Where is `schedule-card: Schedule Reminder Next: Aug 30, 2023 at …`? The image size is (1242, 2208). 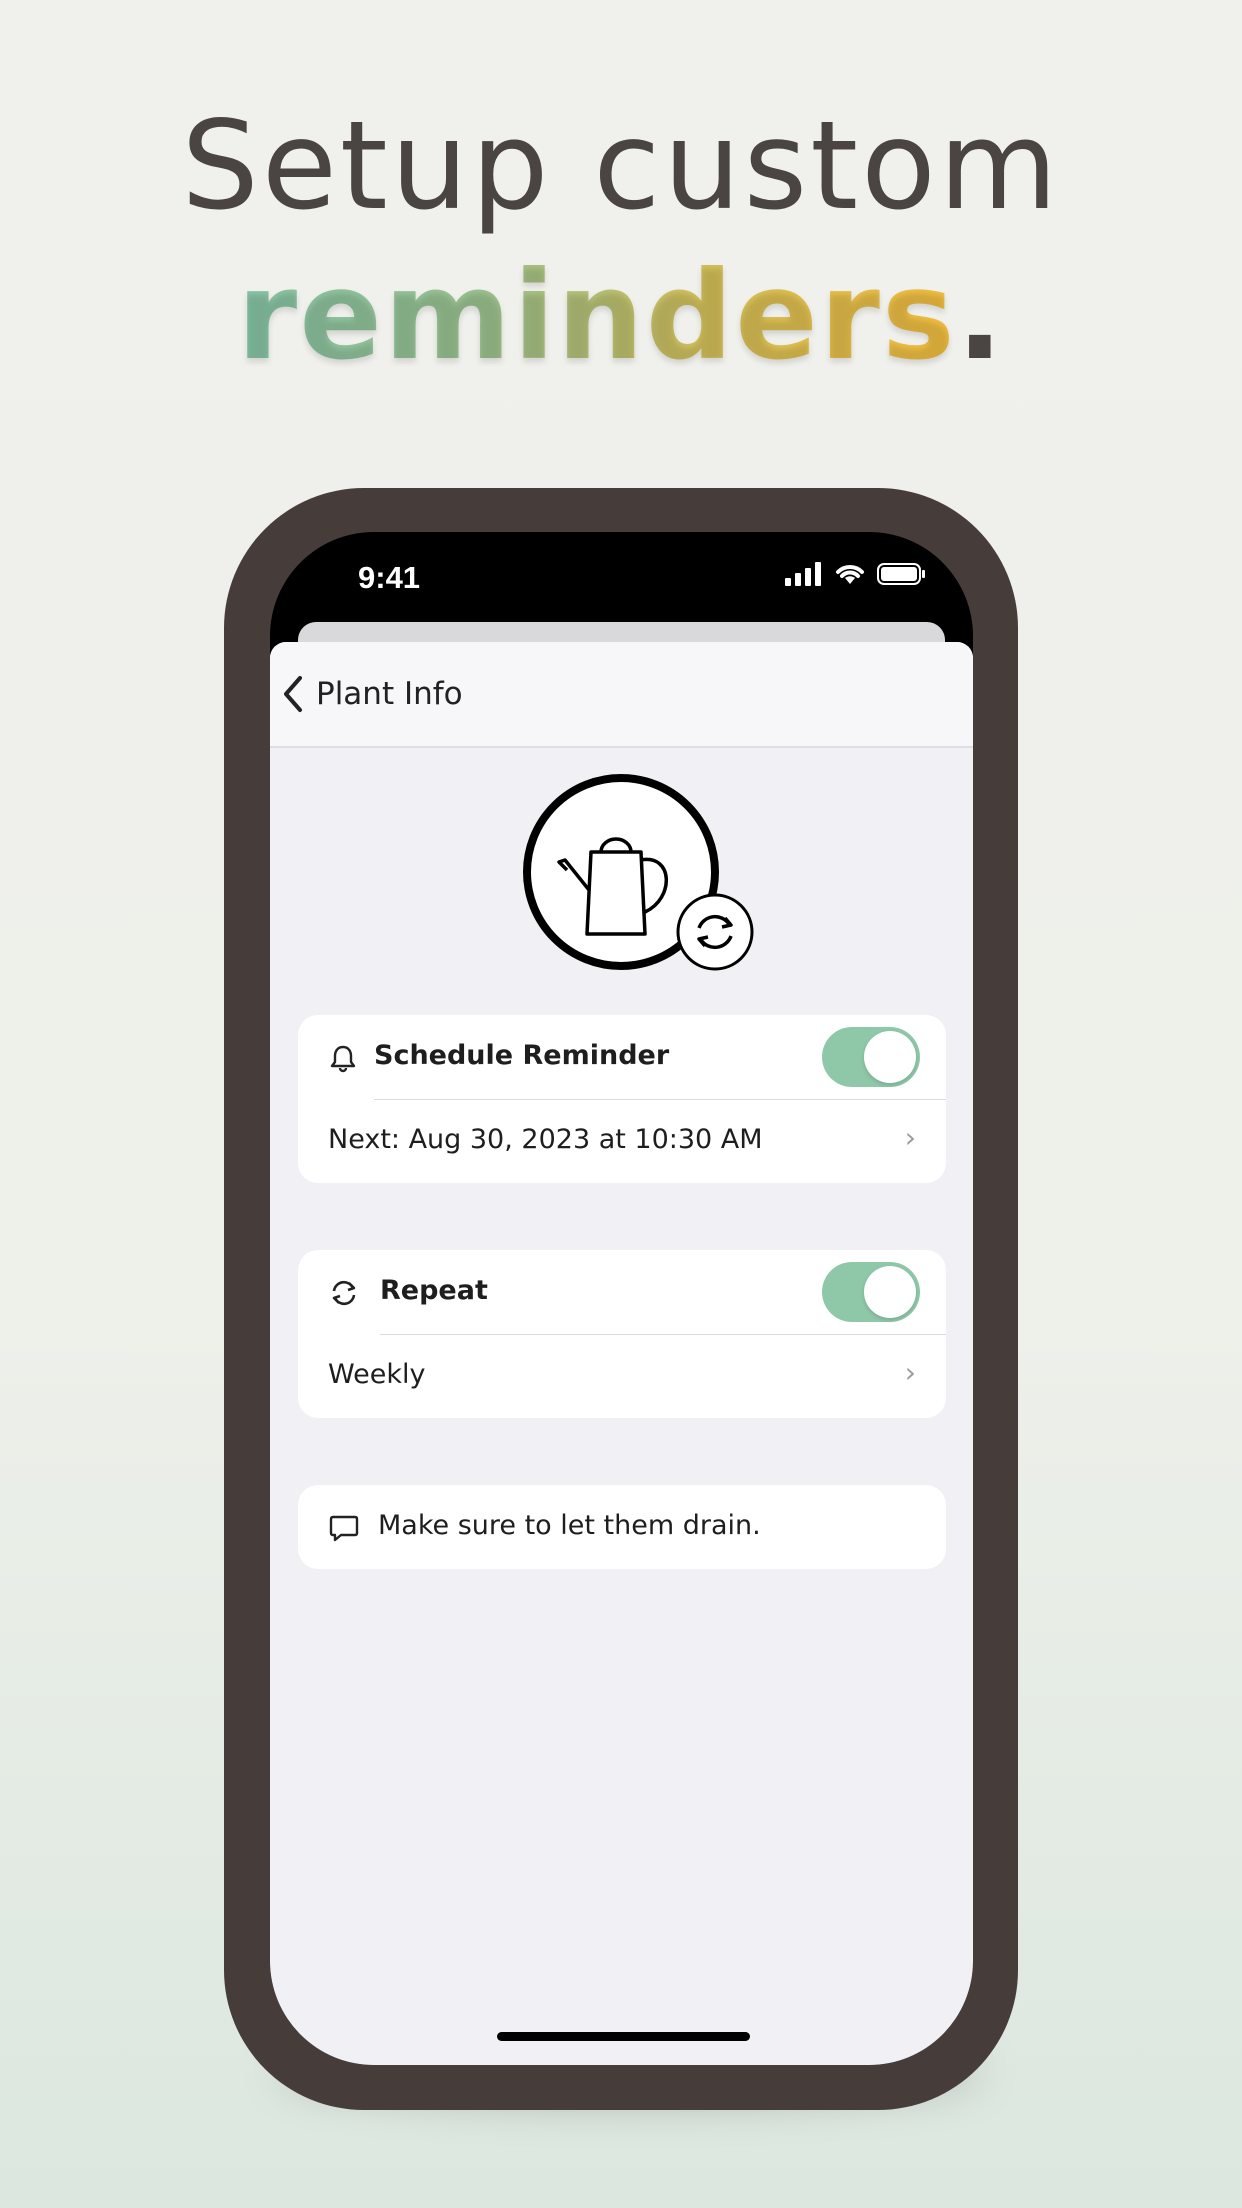 schedule-card: Schedule Reminder Next: Aug 30, 2023 at … is located at coordinates (622, 1099).